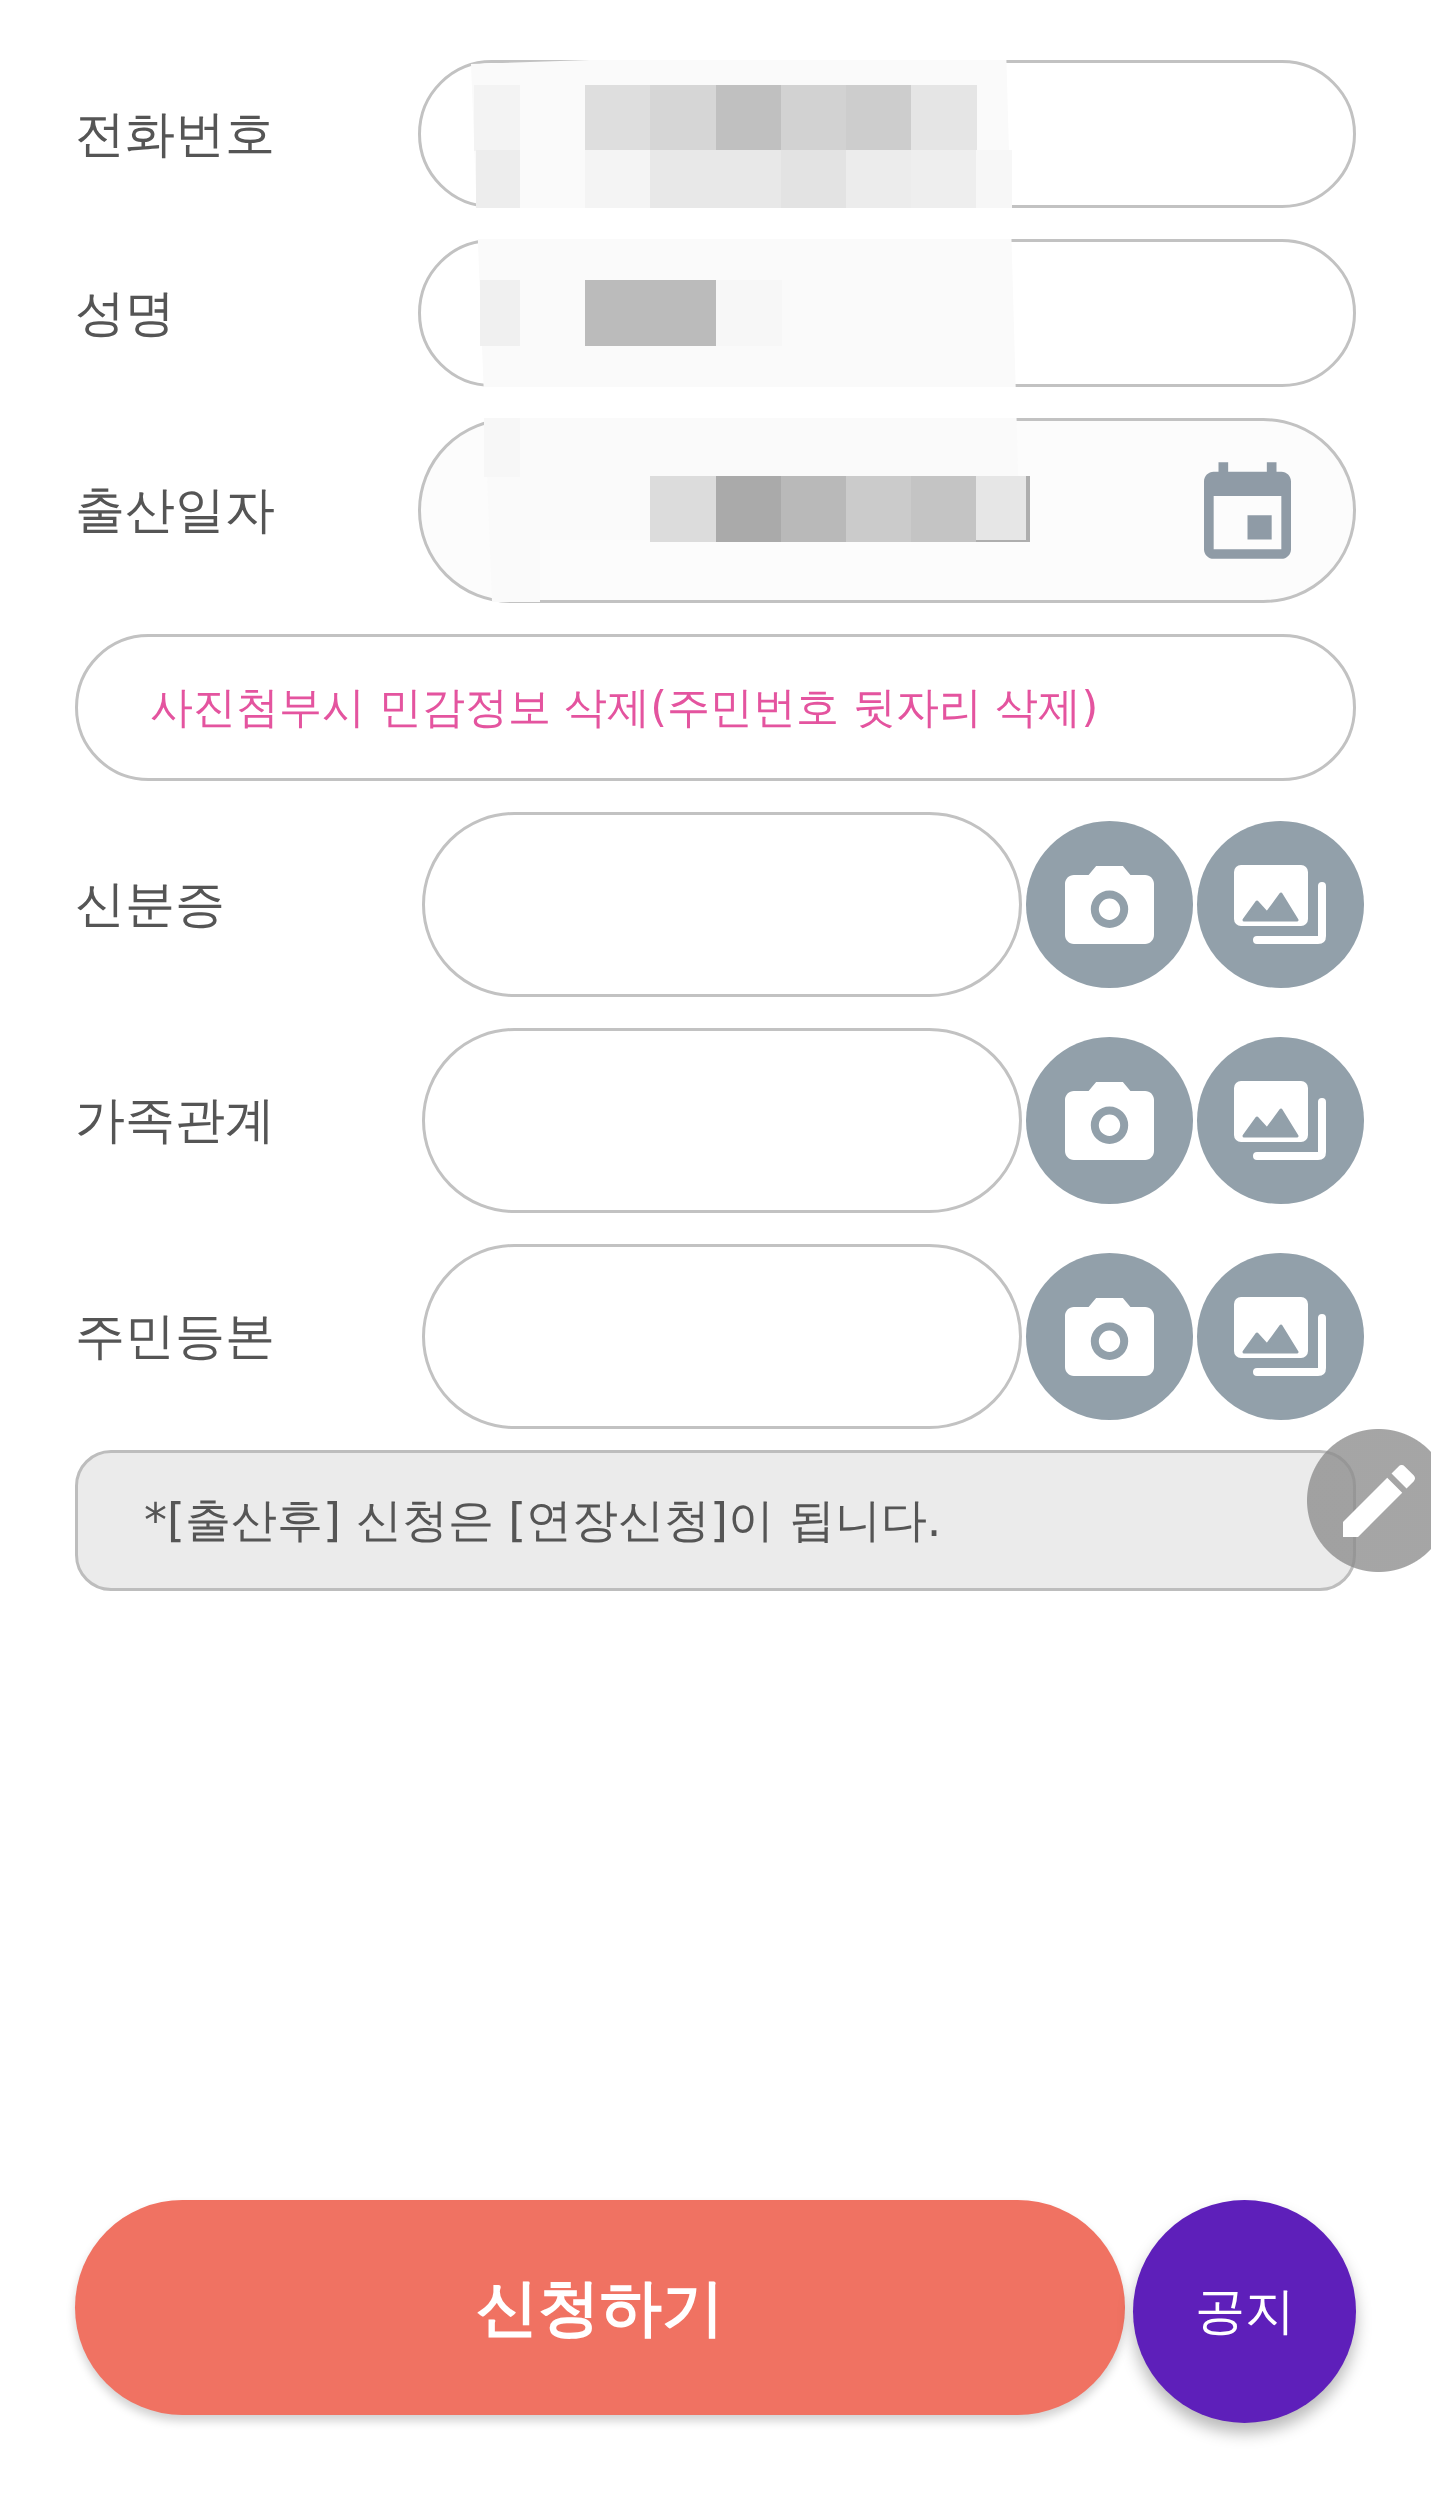  Describe the element at coordinates (175, 510) in the screenshot. I see `field-label: 출산일자` at that location.